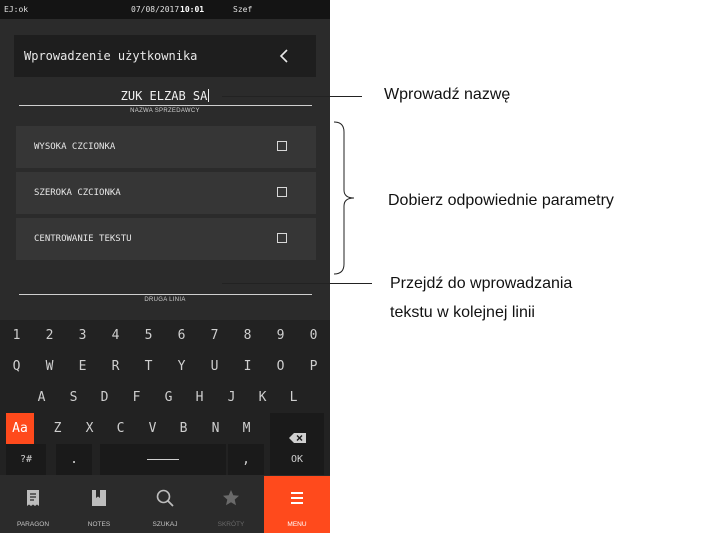  Describe the element at coordinates (82, 335) in the screenshot. I see `key-3: 3` at that location.